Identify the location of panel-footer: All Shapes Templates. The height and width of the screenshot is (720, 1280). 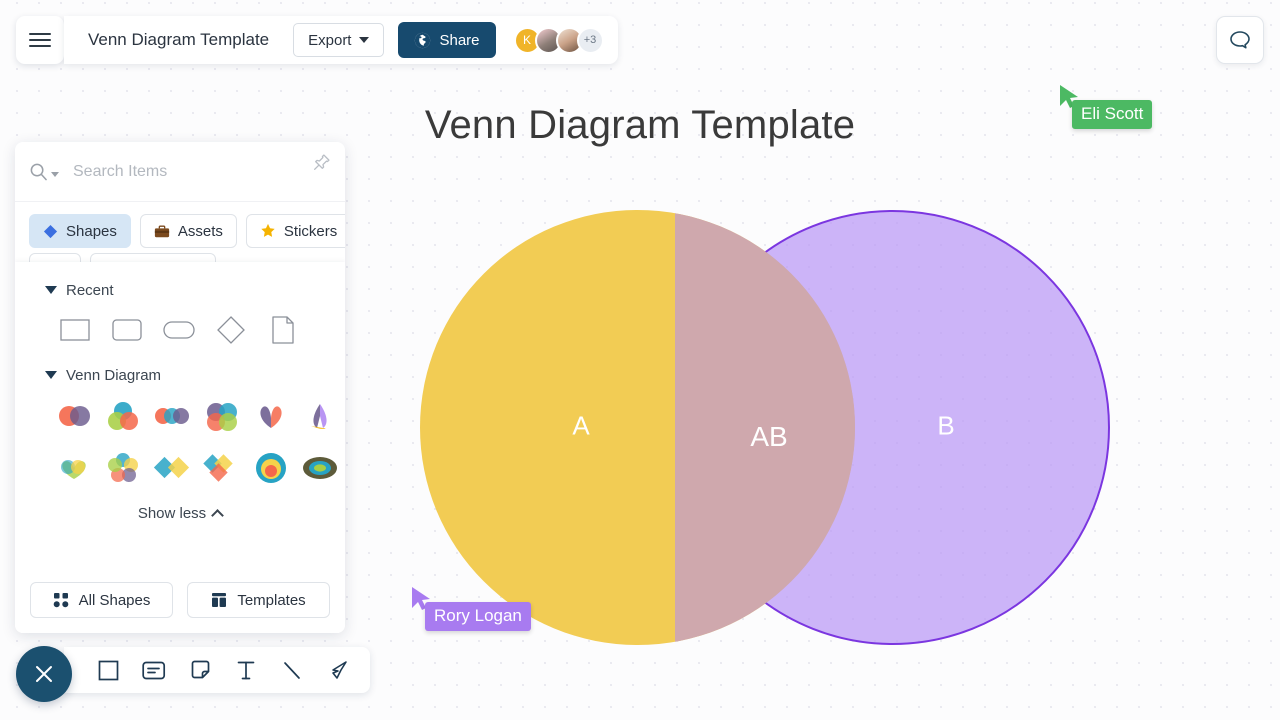
(180, 600).